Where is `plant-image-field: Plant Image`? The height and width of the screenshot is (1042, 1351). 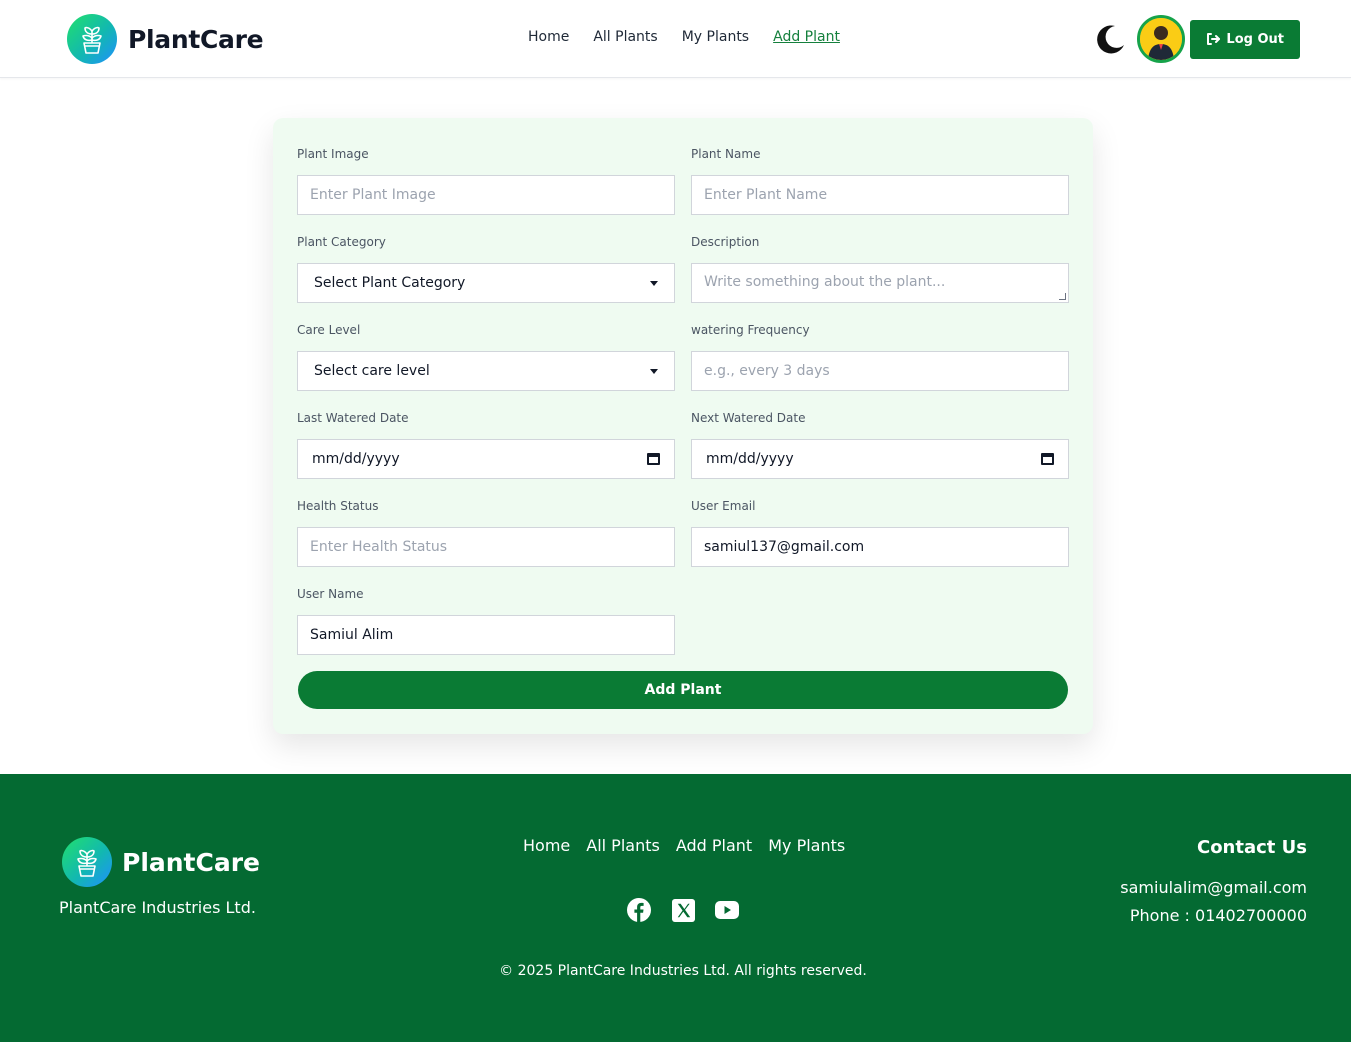 plant-image-field: Plant Image is located at coordinates (486, 181).